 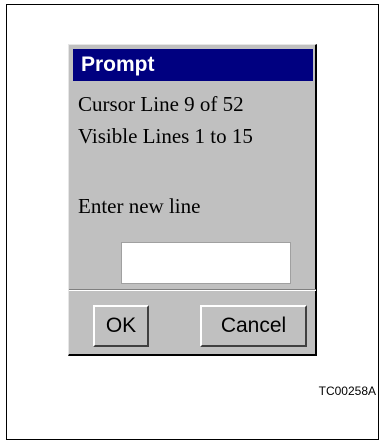 I want to click on visible-lines-status: Visible Lines 1 to 15, so click(x=165, y=136).